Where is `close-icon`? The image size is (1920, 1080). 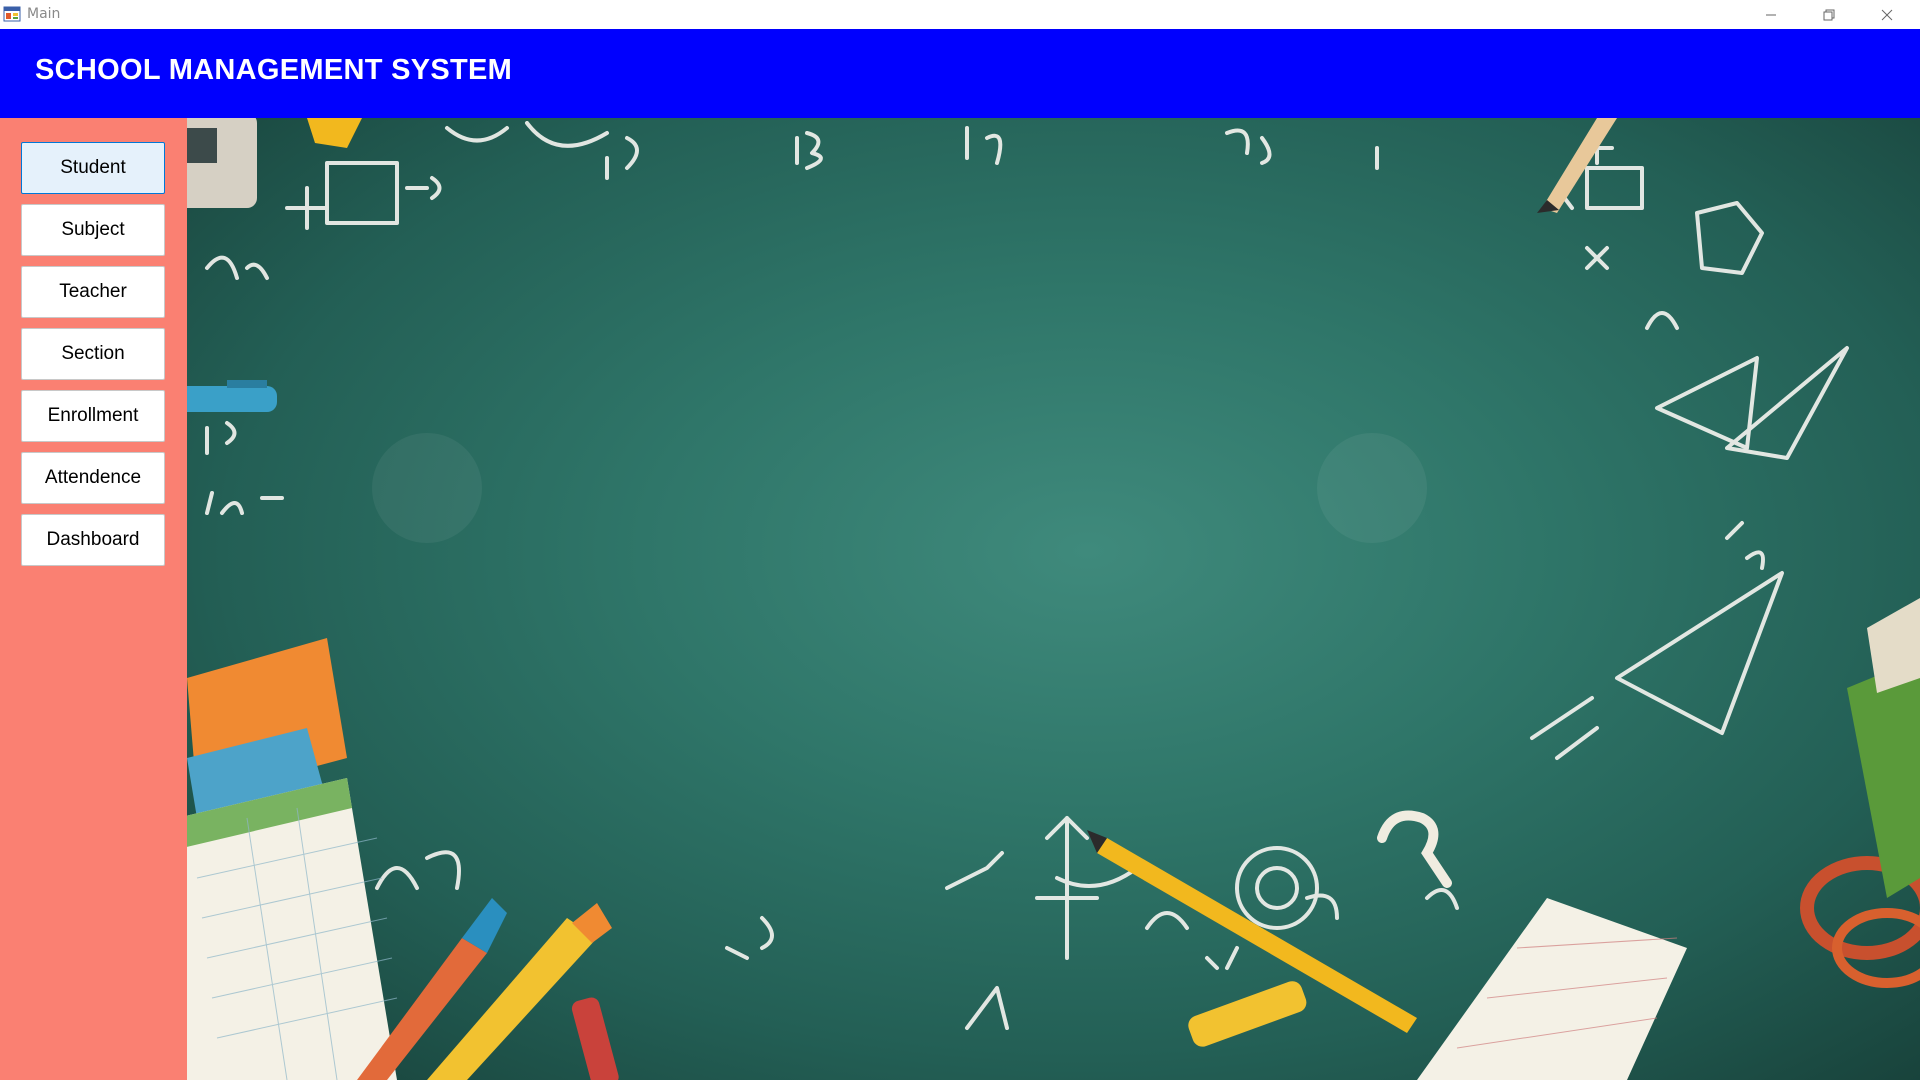 close-icon is located at coordinates (1887, 14).